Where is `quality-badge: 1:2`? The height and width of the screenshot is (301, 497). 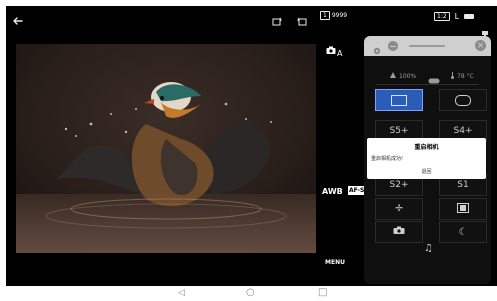 quality-badge: 1:2 is located at coordinates (442, 16).